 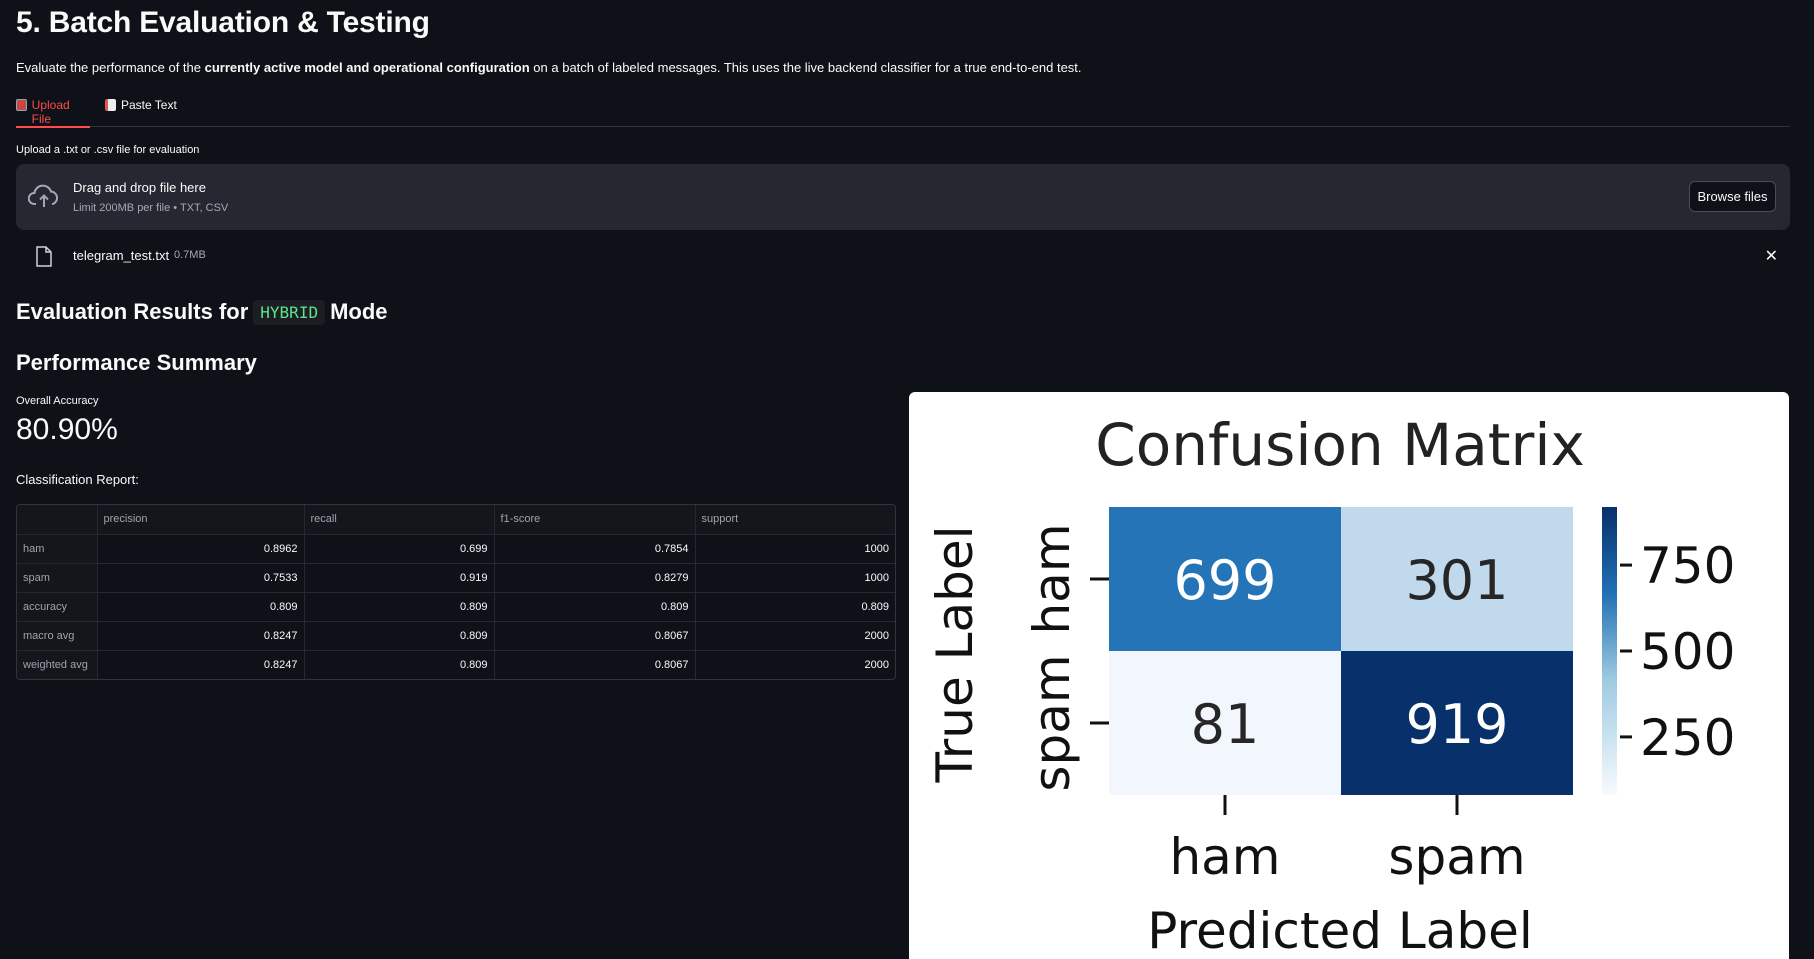 What do you see at coordinates (136, 362) in the screenshot?
I see `performance-summary-heading: Performance Summary` at bounding box center [136, 362].